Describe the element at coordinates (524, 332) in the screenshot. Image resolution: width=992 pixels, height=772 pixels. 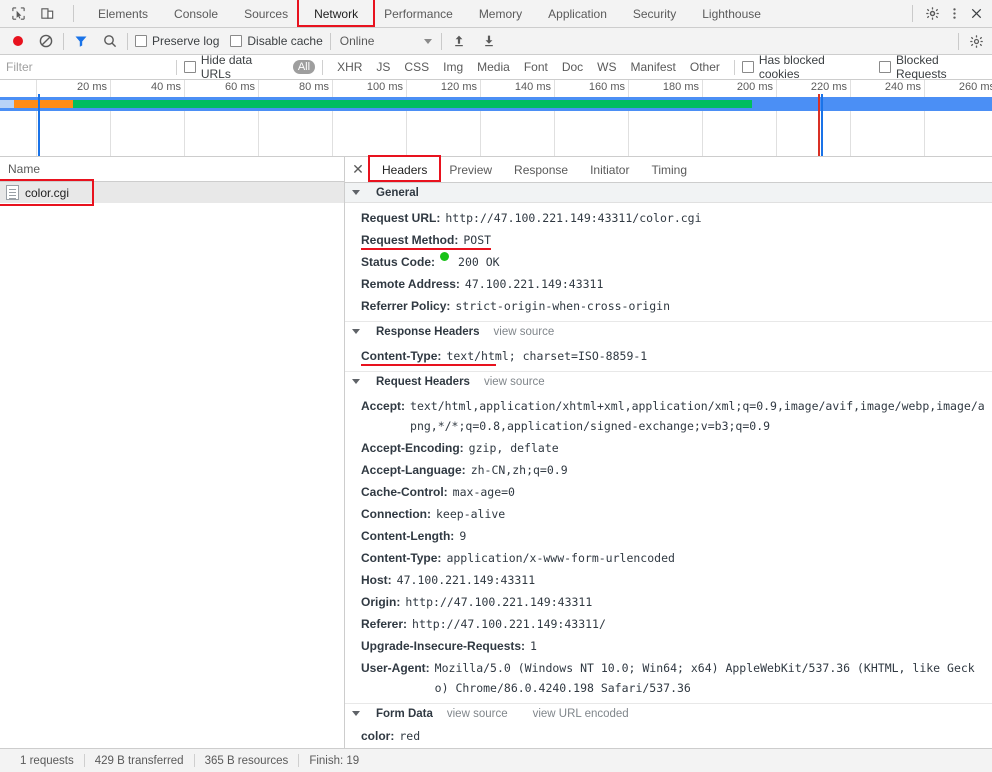
I see `response-view-source-link: view source` at that location.